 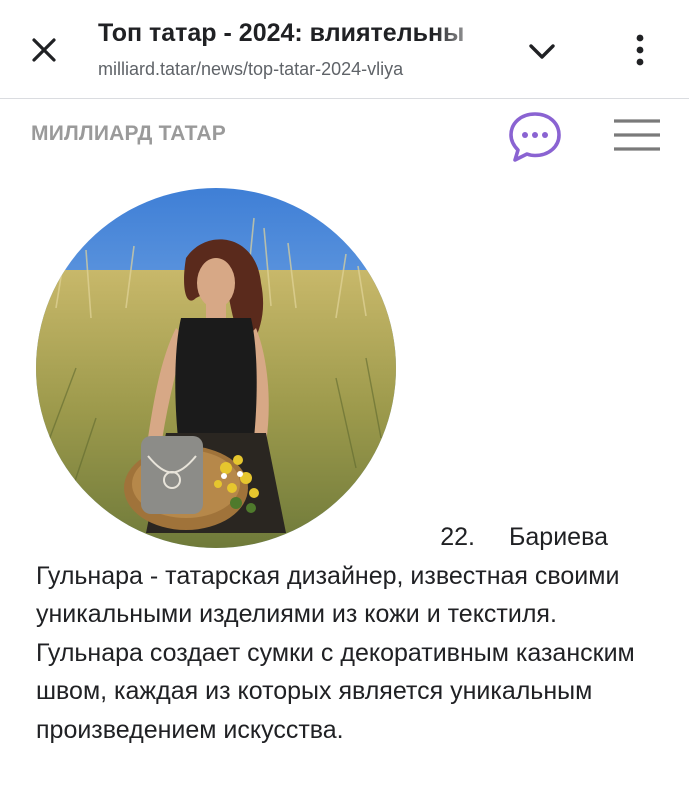 I want to click on chat-button, so click(x=535, y=137).